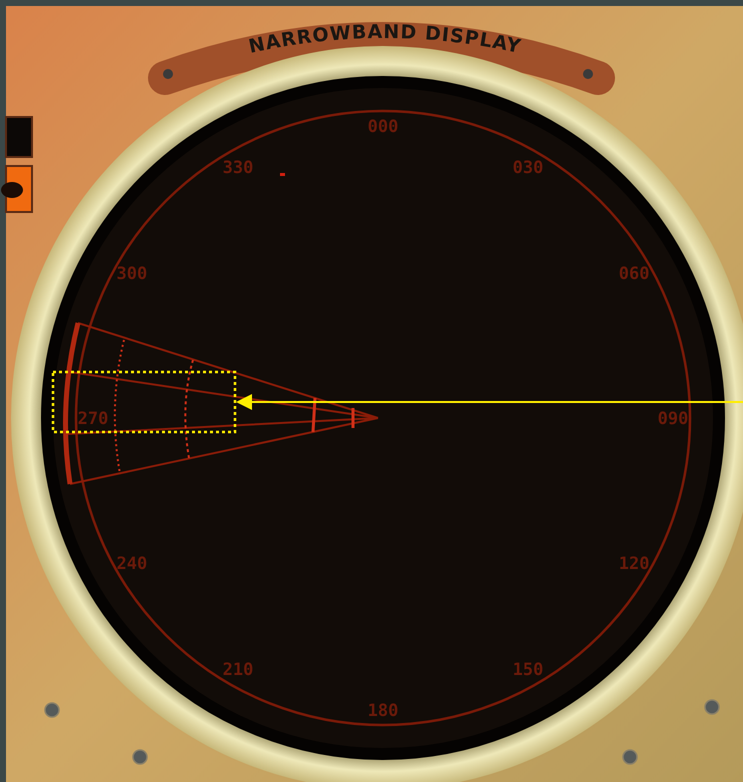  I want to click on bearing-label: 090, so click(673, 419).